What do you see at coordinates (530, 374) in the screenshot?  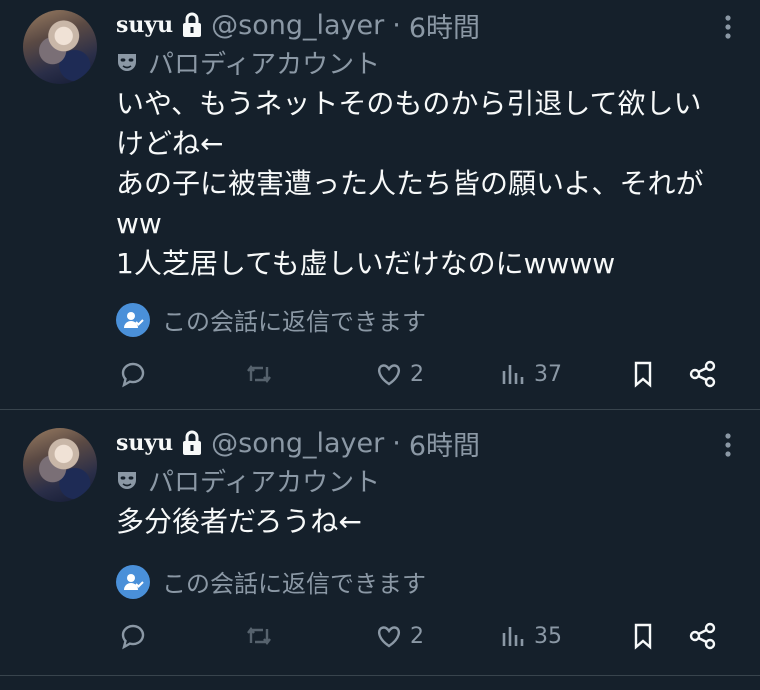 I see `views-button: 37` at bounding box center [530, 374].